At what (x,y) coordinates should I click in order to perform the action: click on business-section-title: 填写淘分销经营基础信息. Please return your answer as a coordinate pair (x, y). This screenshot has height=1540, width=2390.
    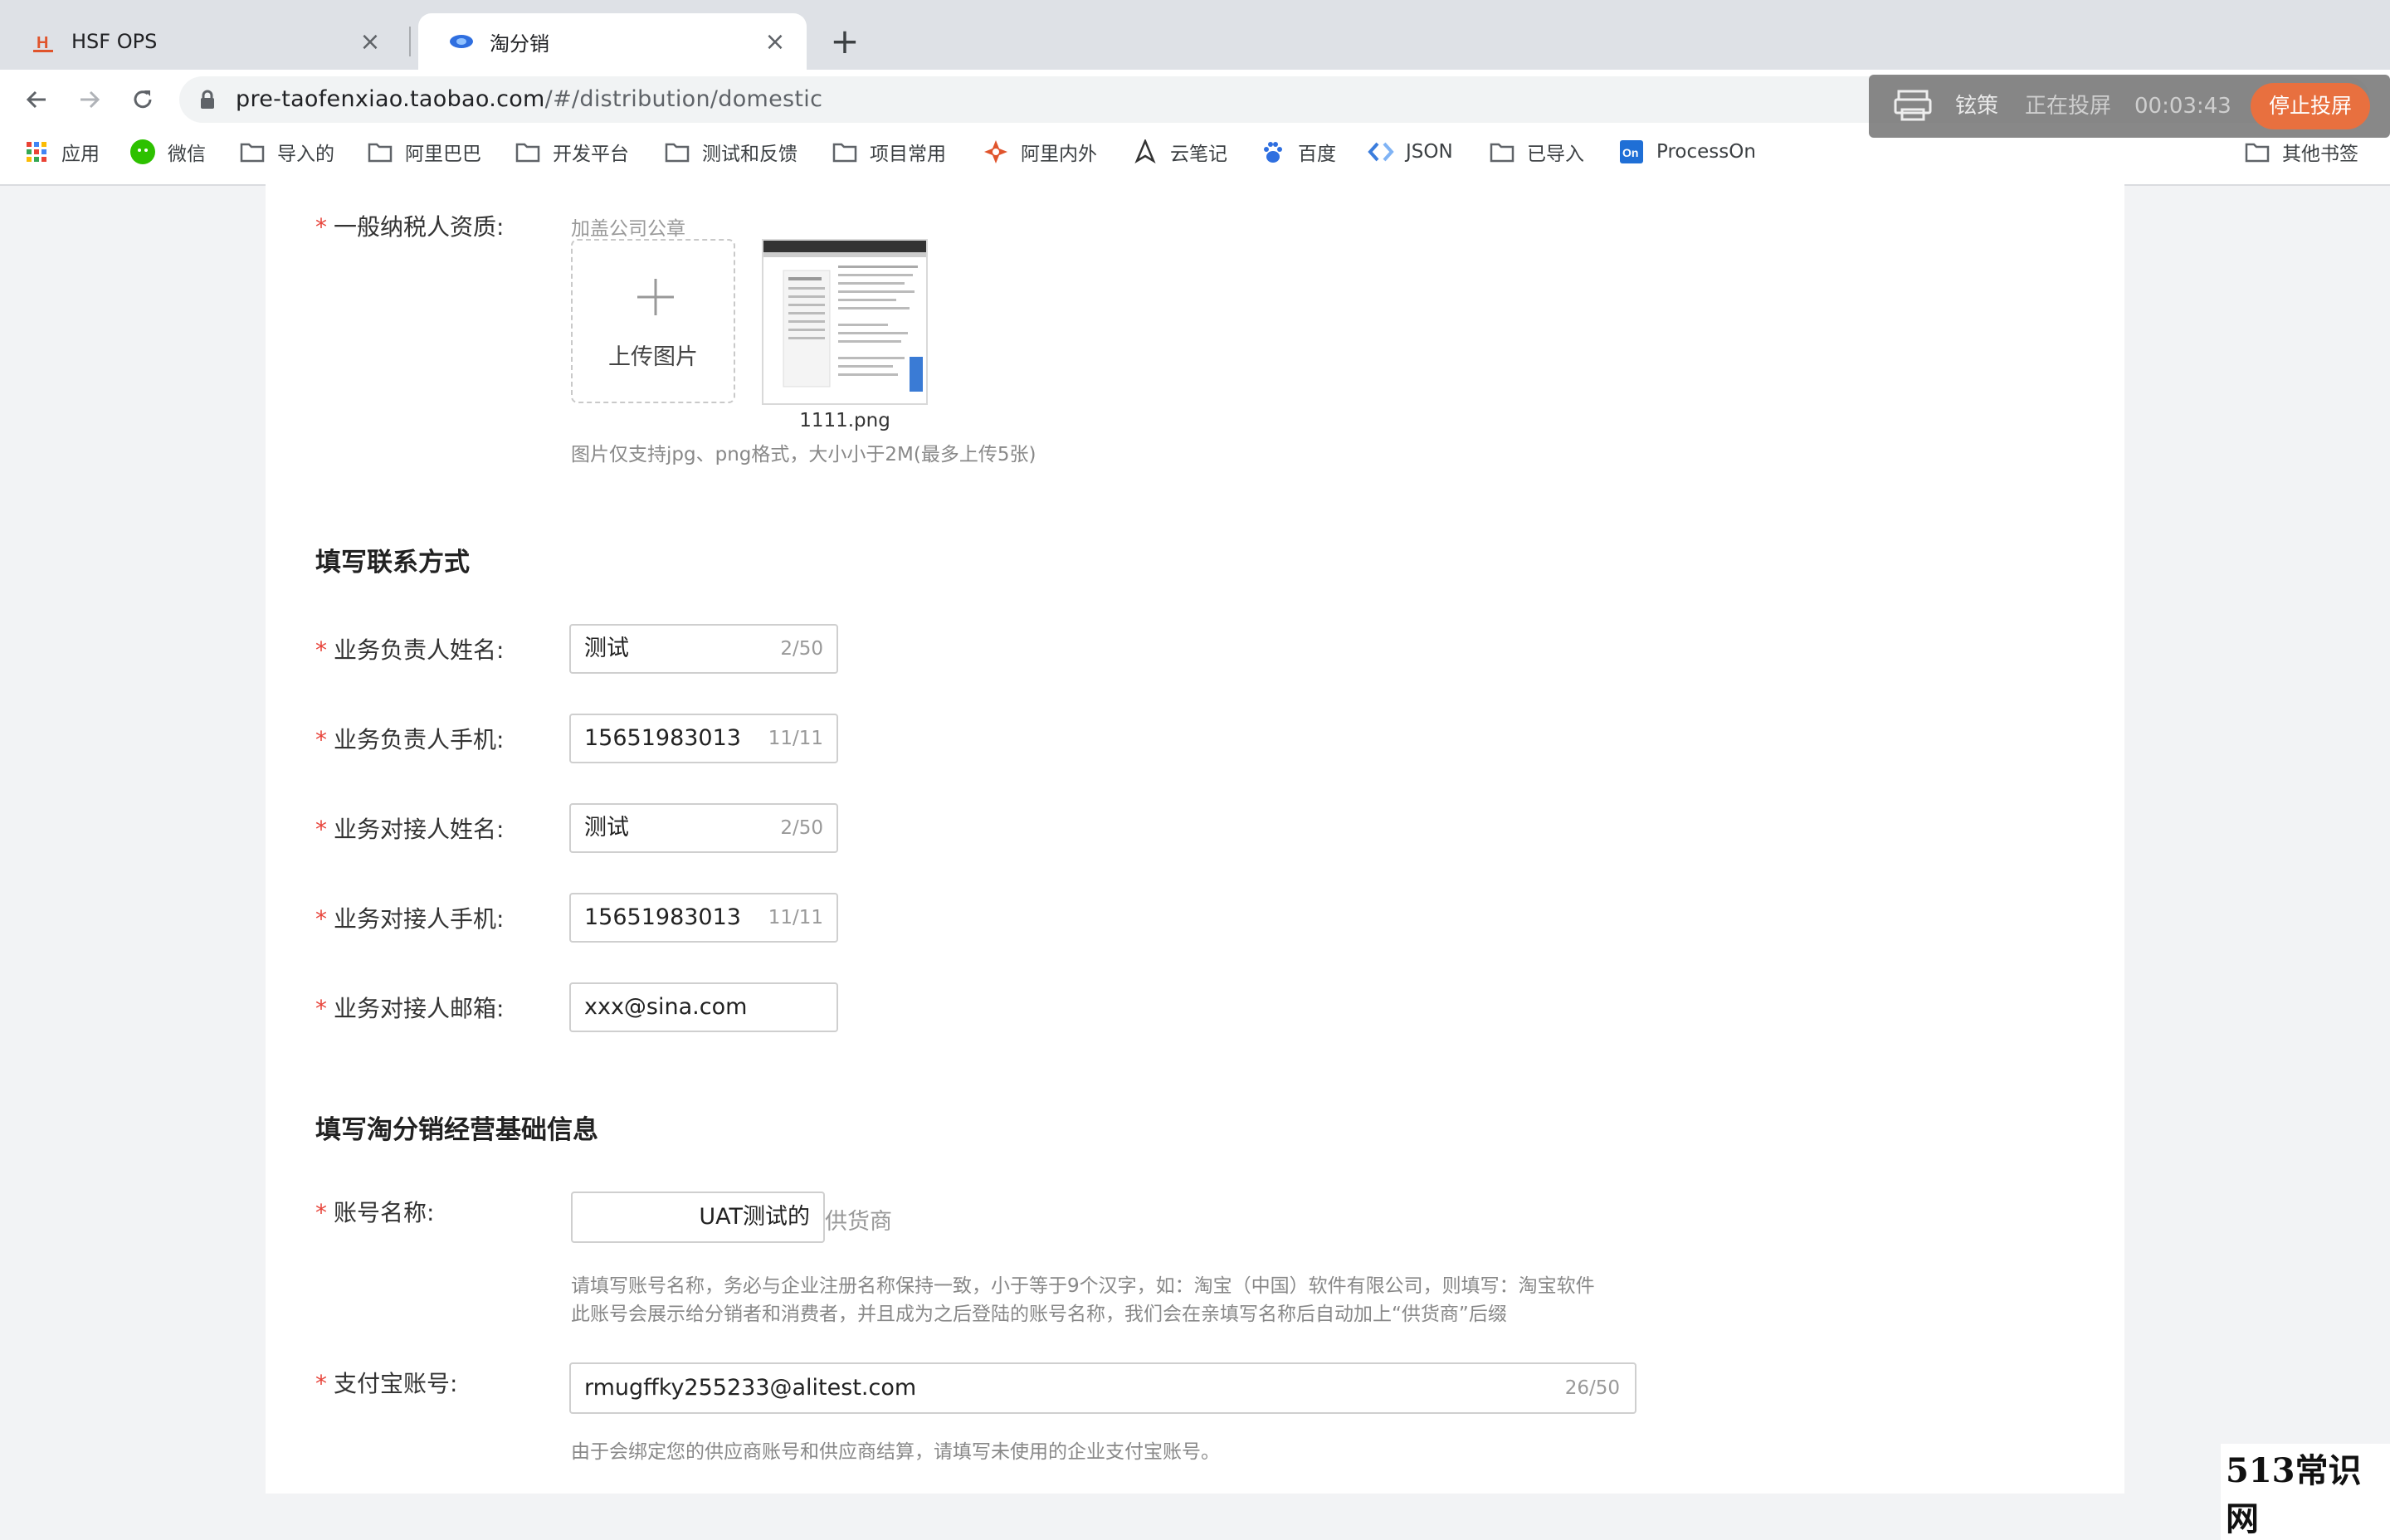
    Looking at the image, I should click on (456, 1130).